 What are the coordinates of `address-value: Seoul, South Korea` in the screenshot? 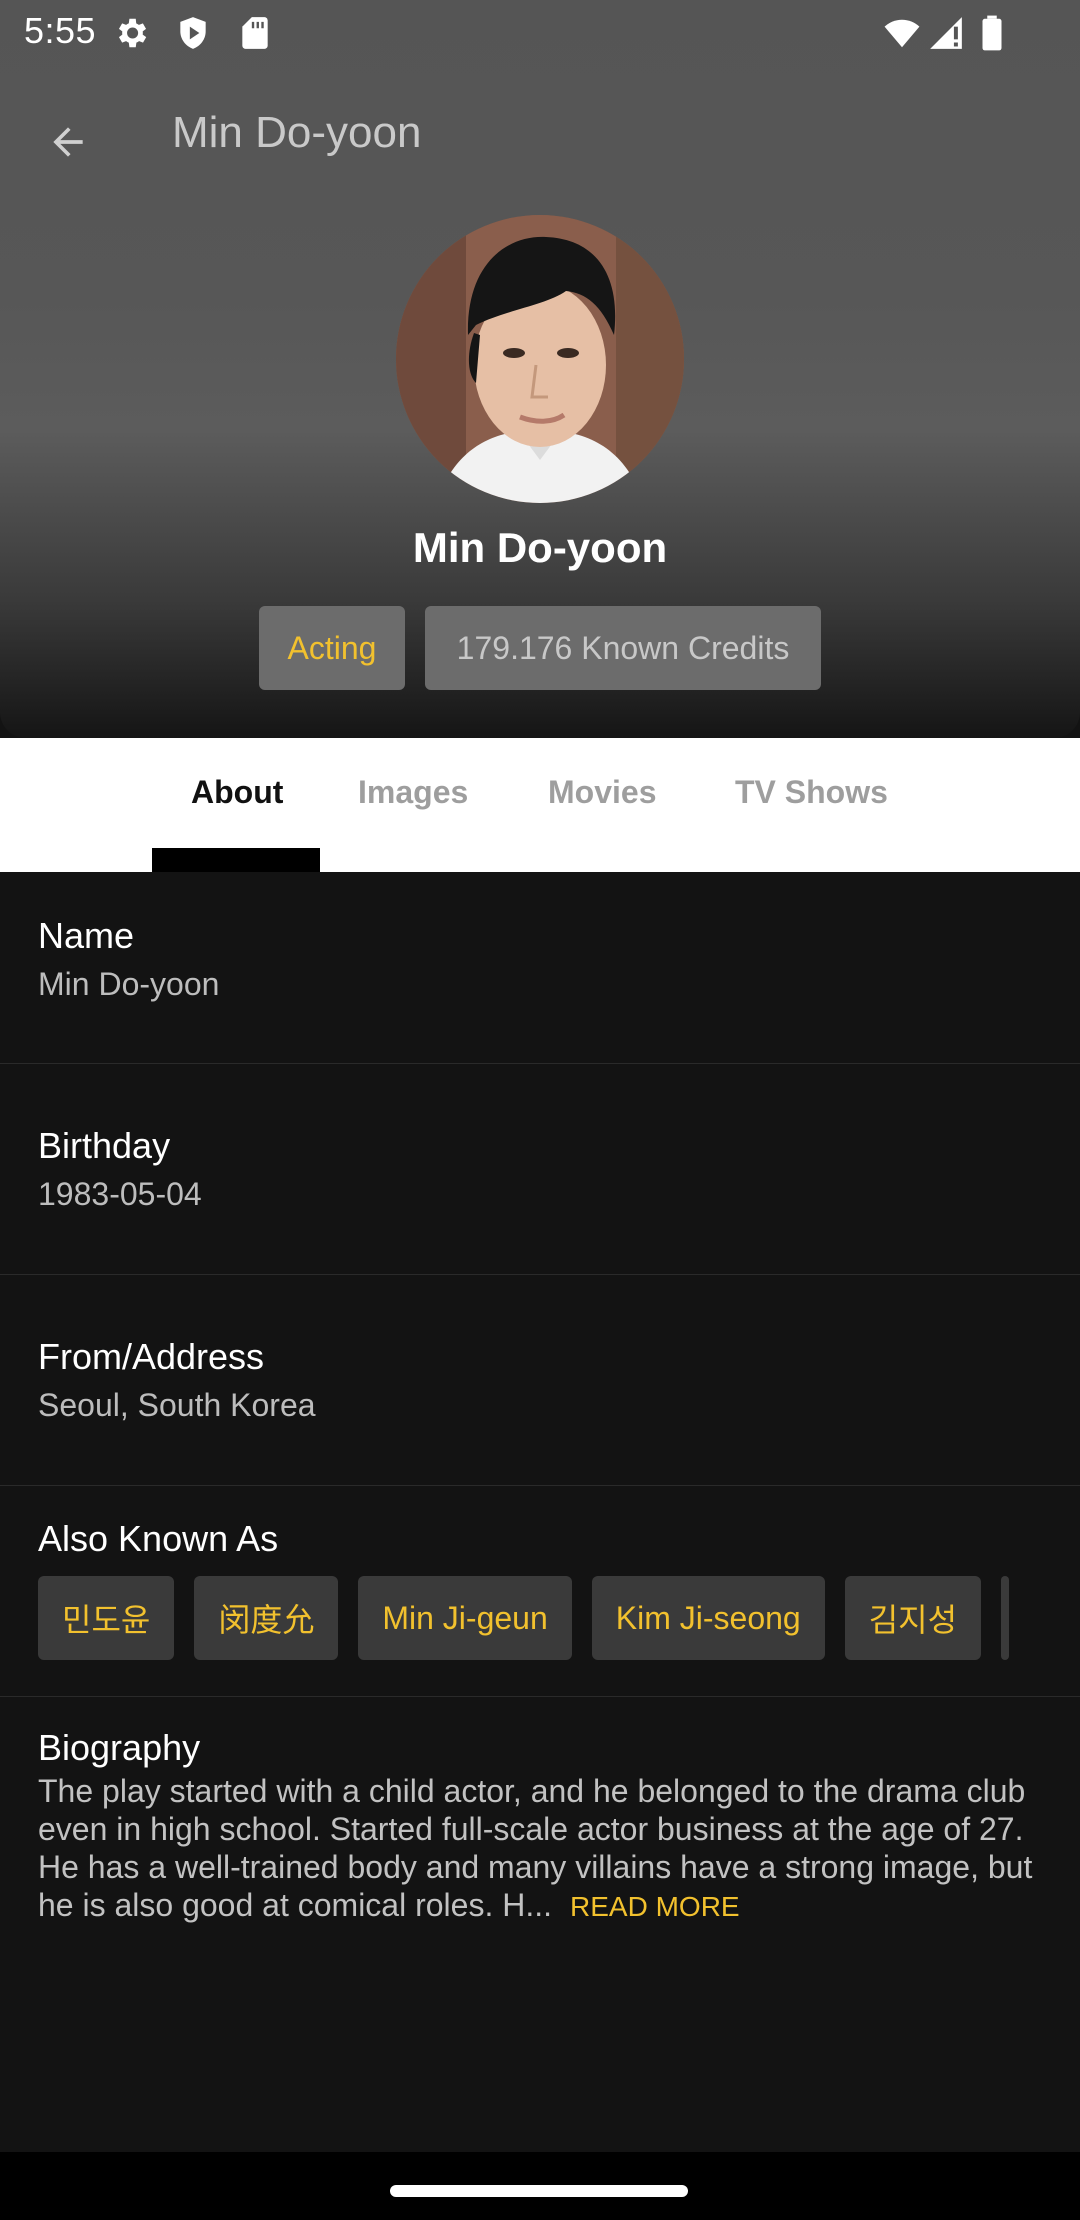 It's located at (177, 1405).